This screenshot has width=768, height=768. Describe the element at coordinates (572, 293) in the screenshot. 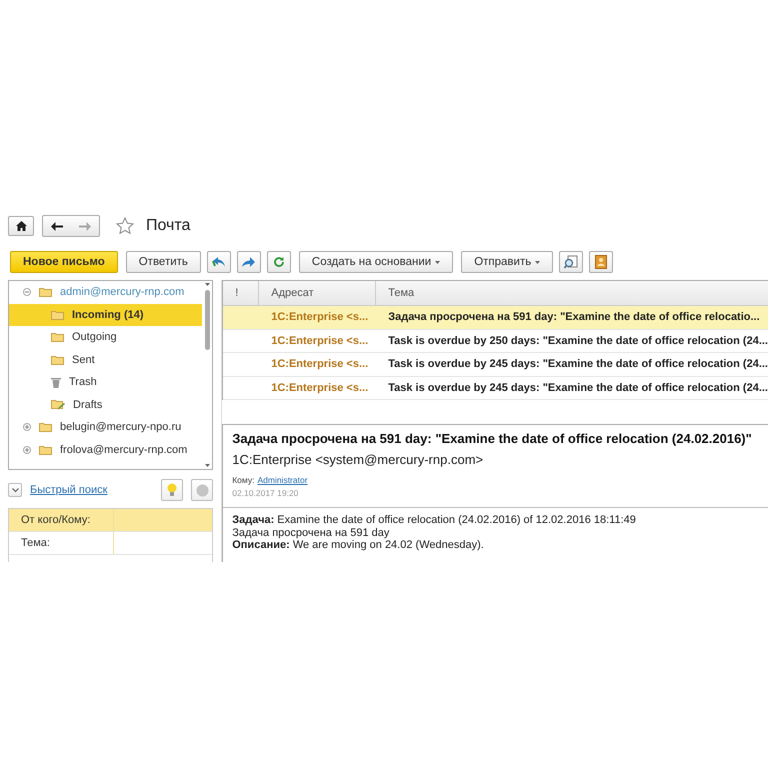

I see `column-header: Тема` at that location.